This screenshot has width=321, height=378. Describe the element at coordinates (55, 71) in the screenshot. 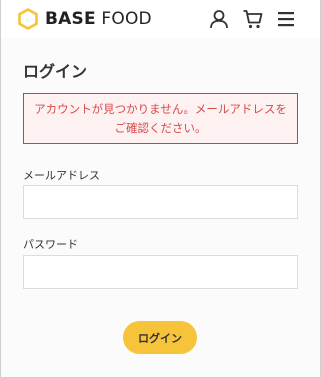

I see `page-title: ログイン` at that location.